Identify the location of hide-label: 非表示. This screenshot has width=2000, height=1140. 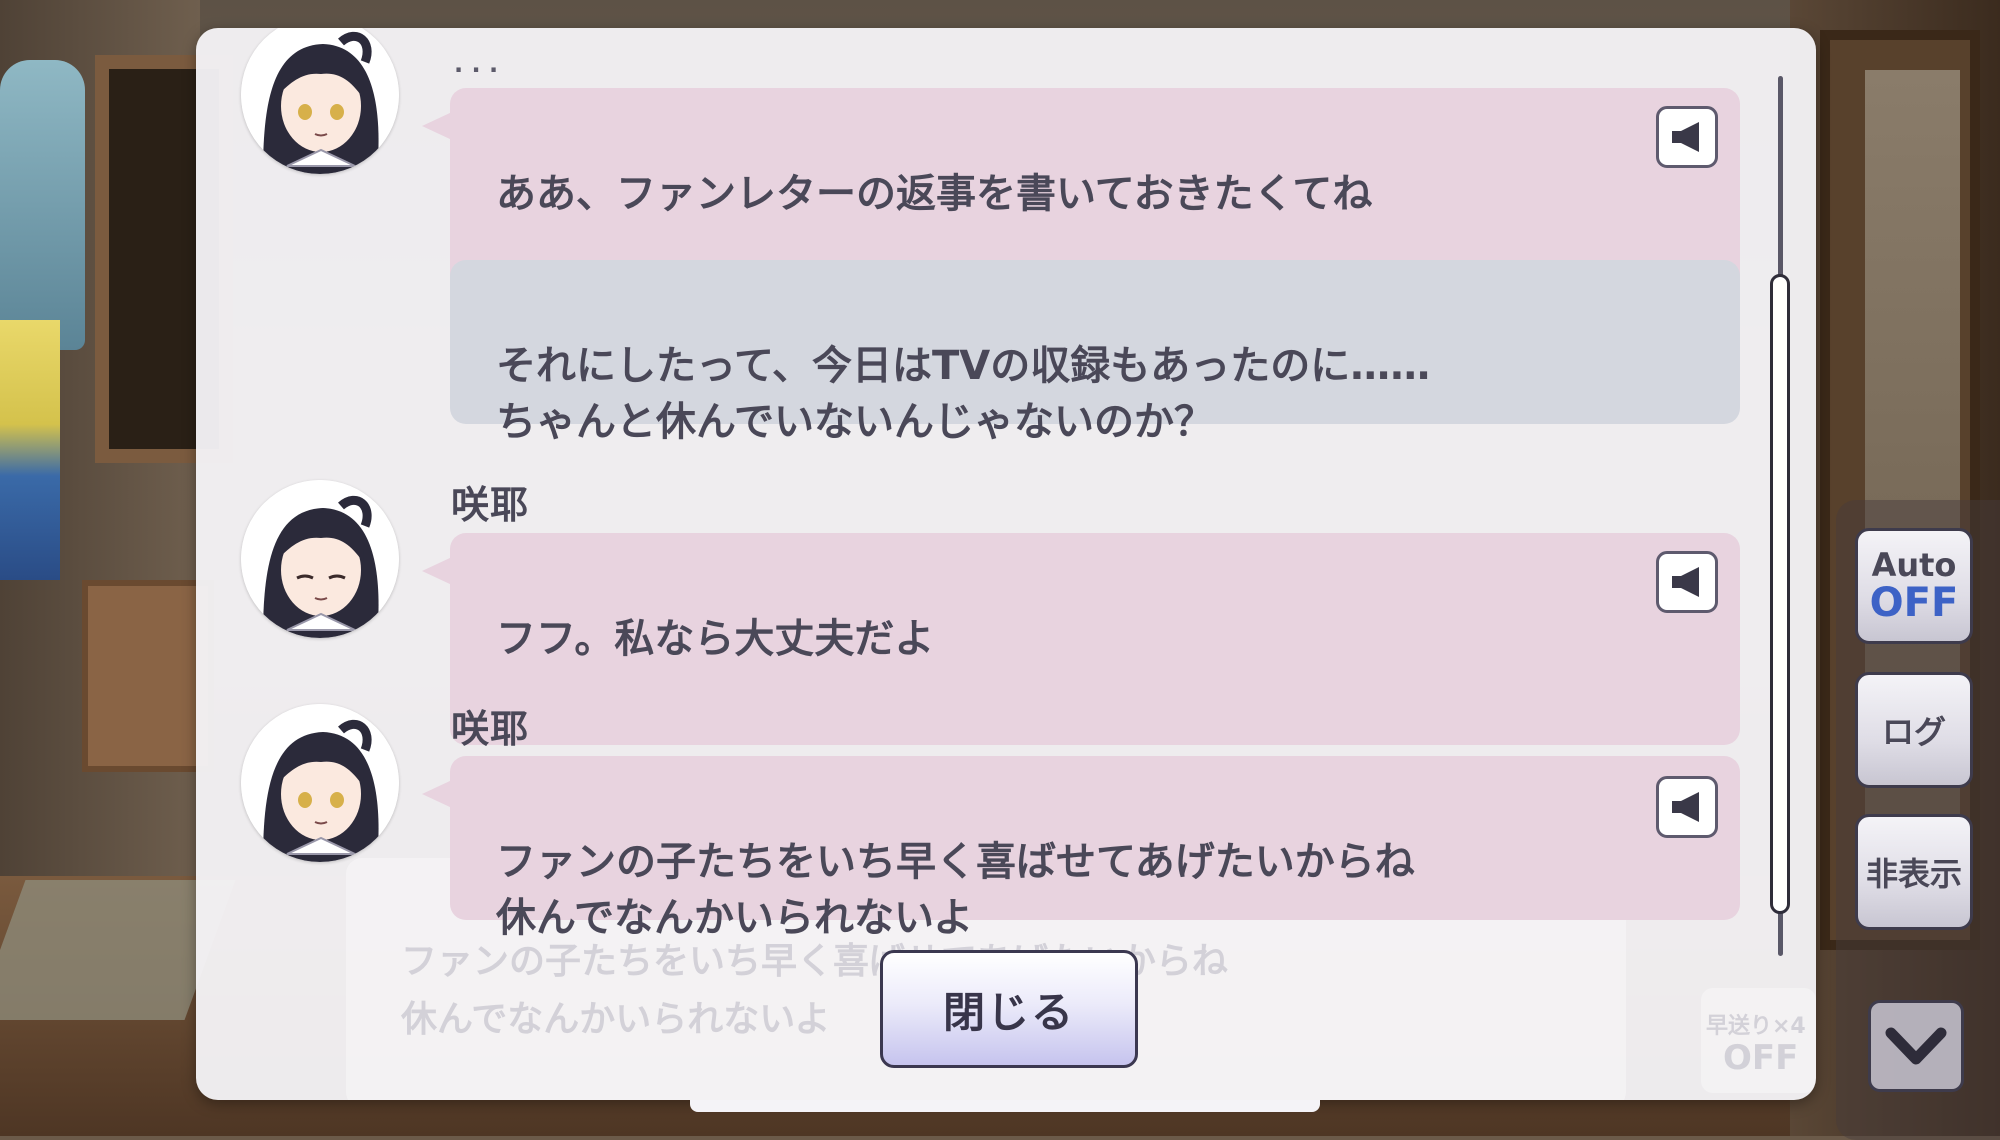
(1913, 874).